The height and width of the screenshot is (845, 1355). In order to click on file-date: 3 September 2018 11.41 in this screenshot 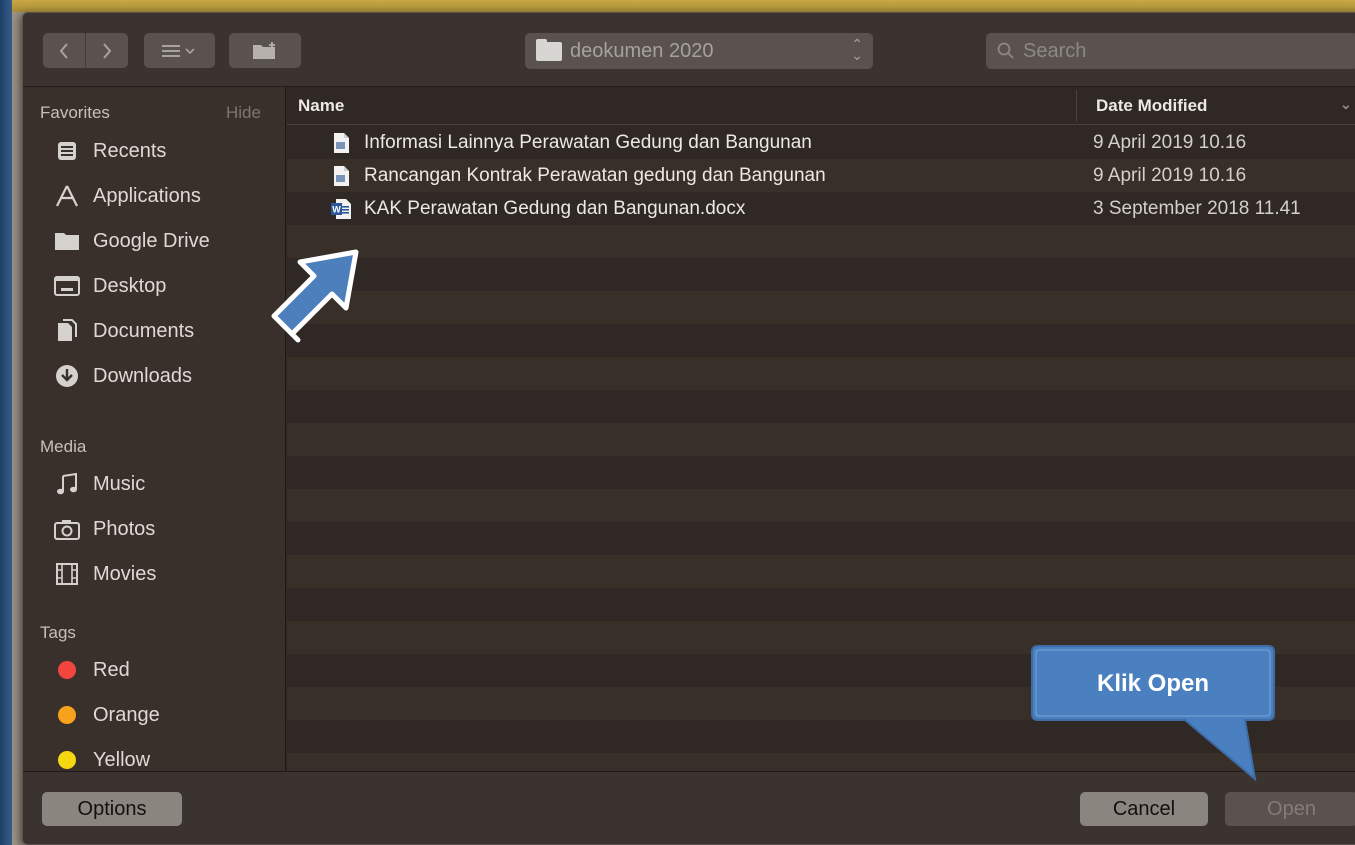, I will do `click(1197, 208)`.